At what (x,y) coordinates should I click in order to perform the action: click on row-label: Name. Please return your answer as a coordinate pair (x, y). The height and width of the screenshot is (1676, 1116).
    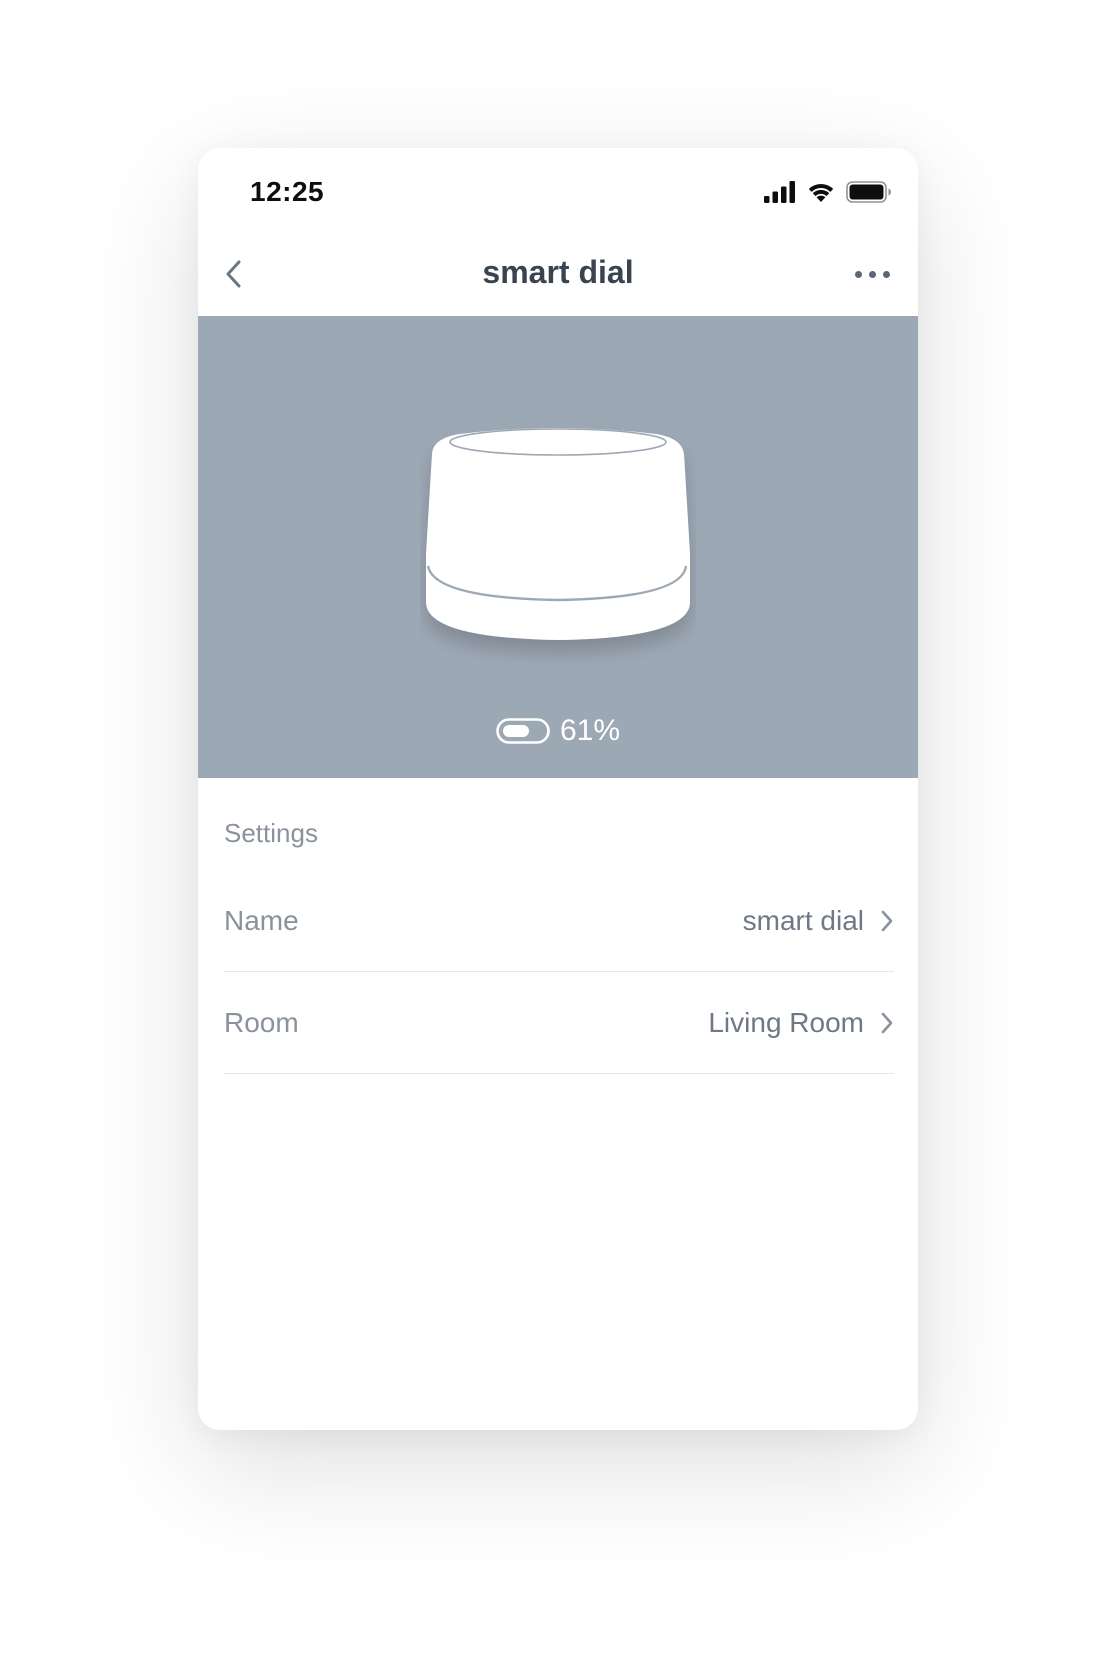
    Looking at the image, I should click on (261, 920).